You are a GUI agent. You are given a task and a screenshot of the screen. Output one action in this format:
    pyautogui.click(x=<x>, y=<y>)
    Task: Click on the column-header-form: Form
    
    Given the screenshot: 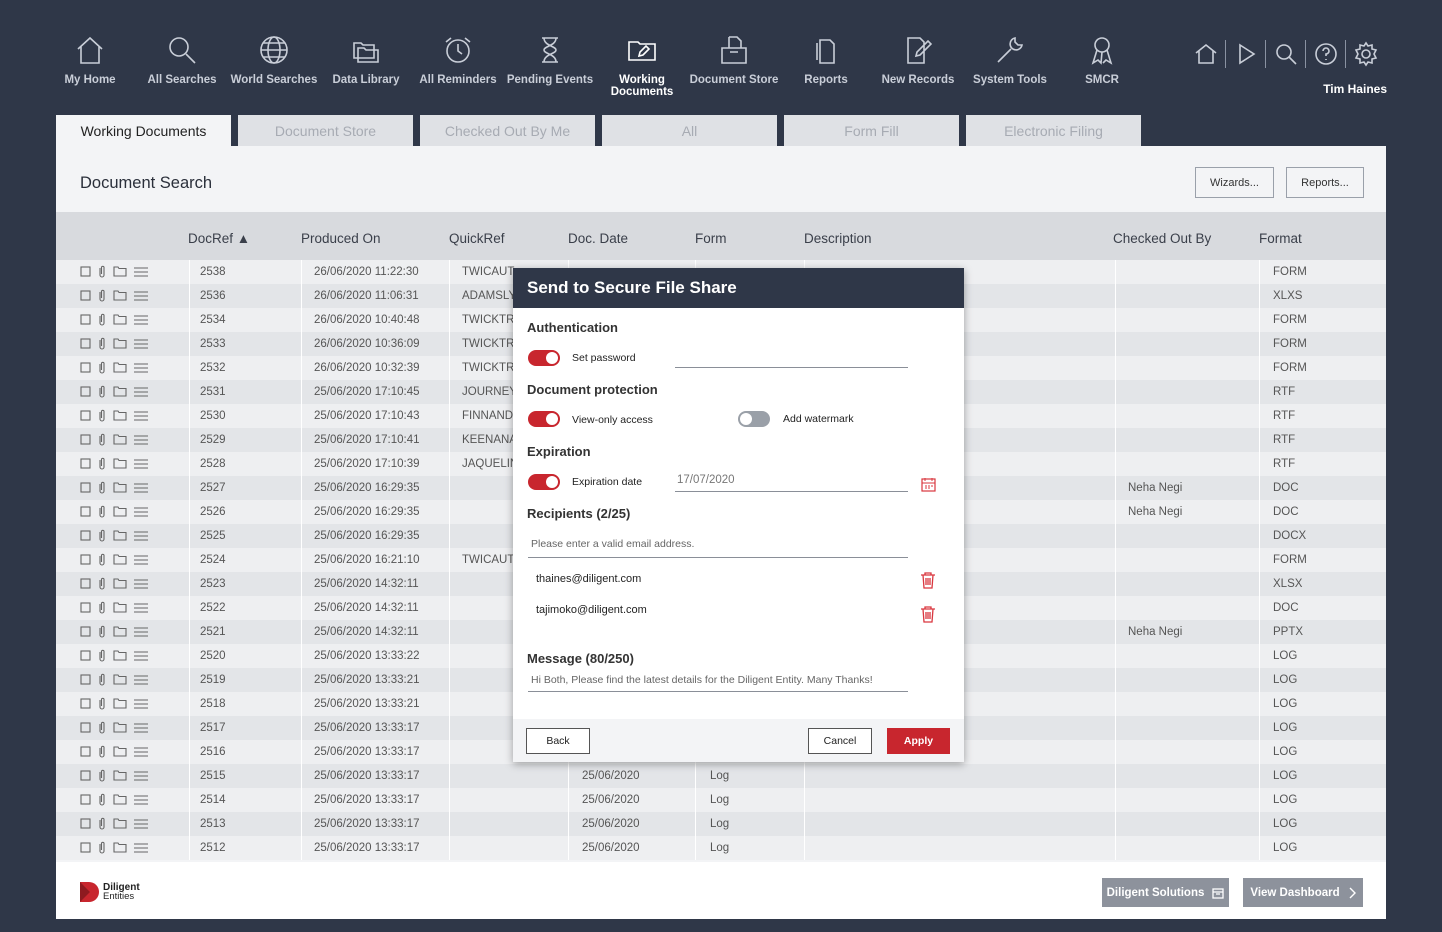 What is the action you would take?
    pyautogui.click(x=711, y=238)
    